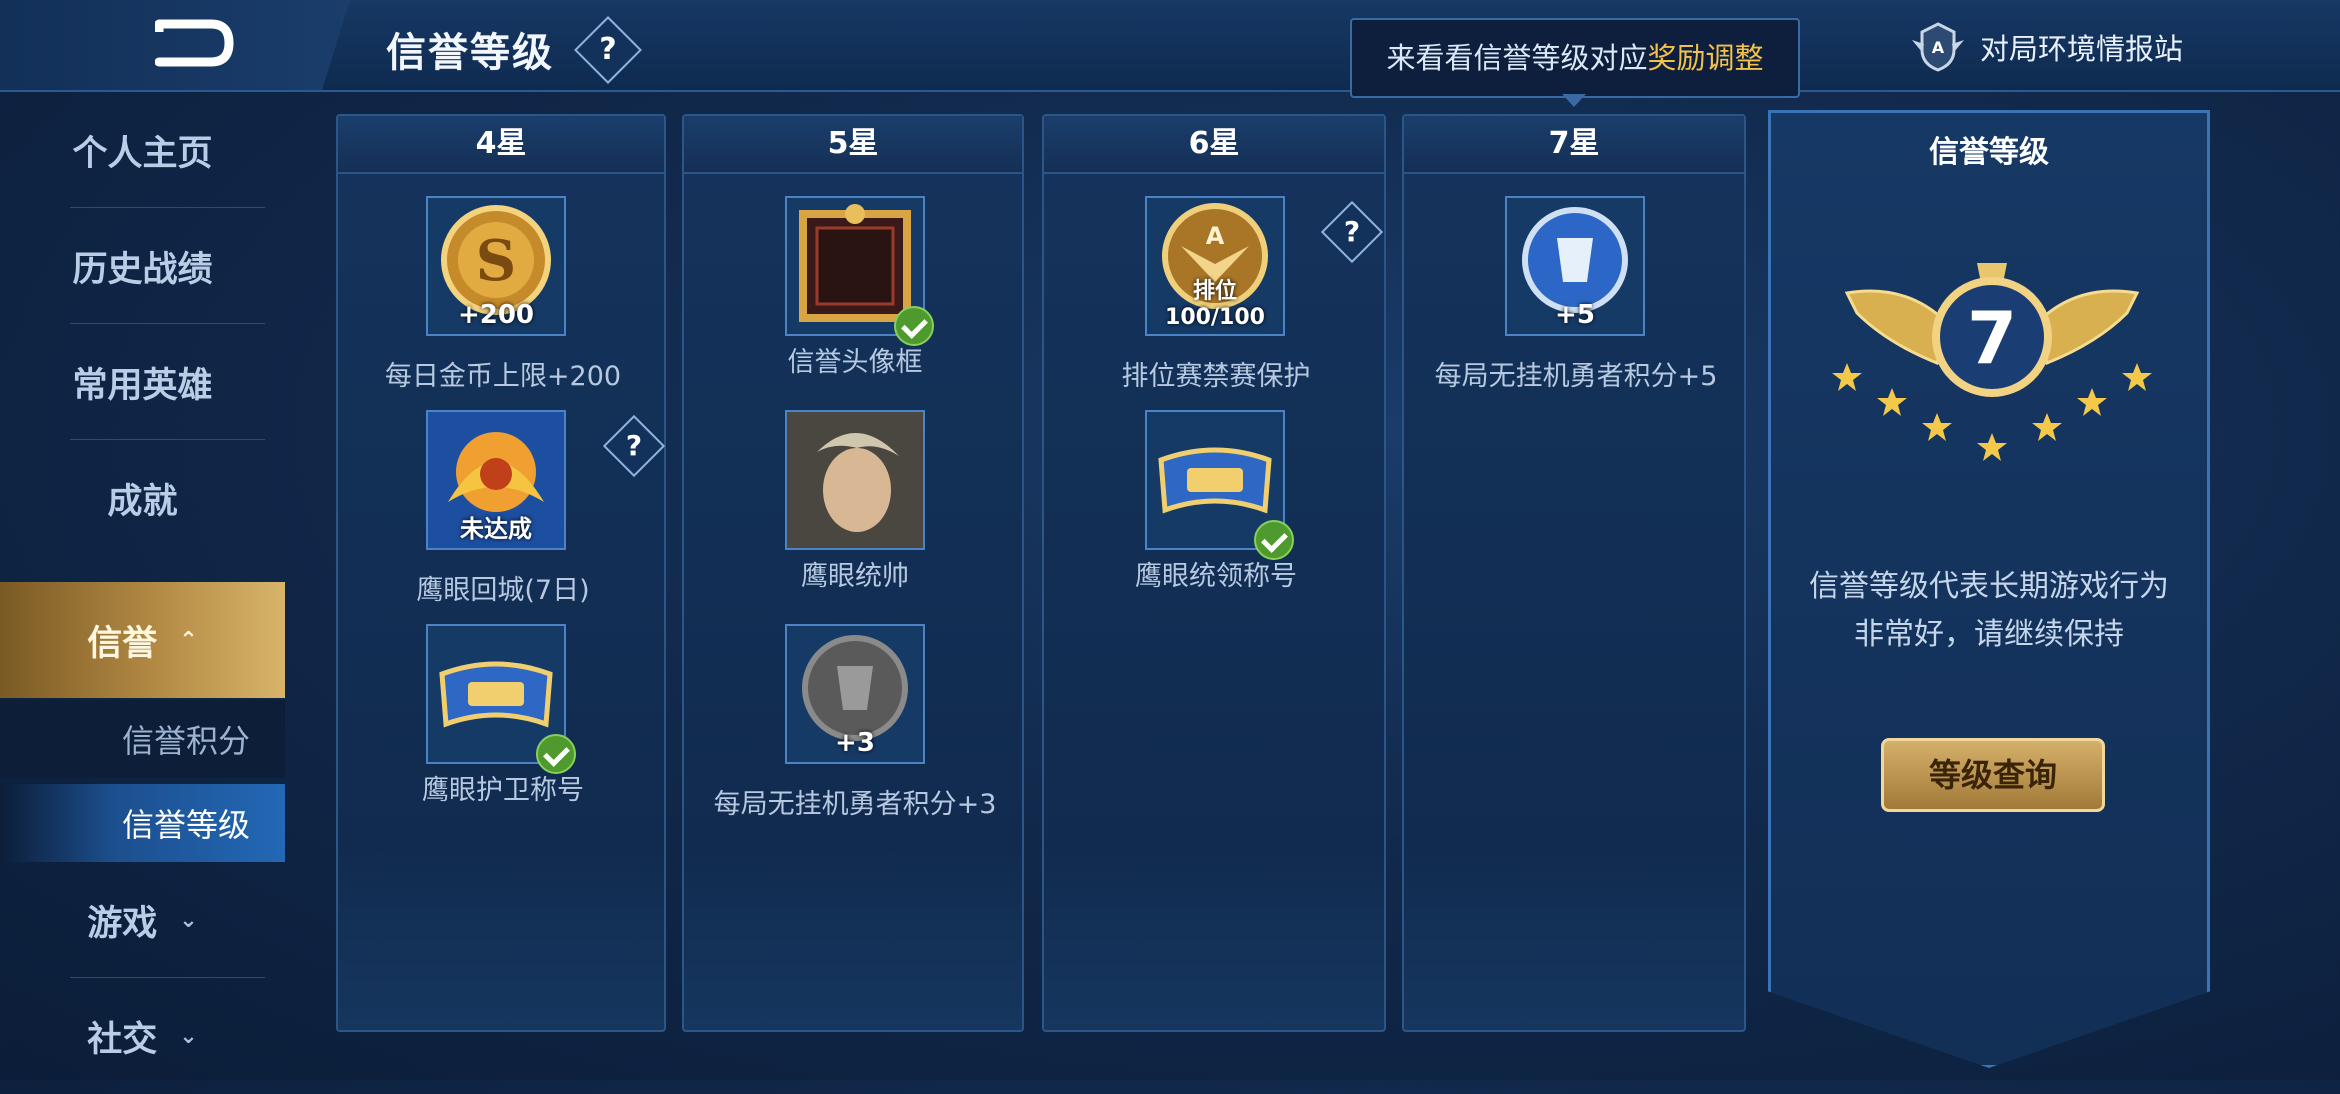 The height and width of the screenshot is (1094, 2340). What do you see at coordinates (855, 804) in the screenshot?
I see `reward-caption: 每局无挂机勇者积分+3` at bounding box center [855, 804].